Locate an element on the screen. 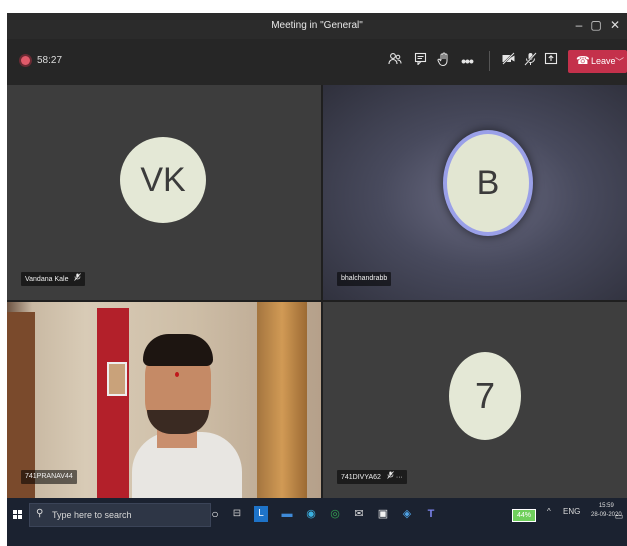  browser-icon: ◎ is located at coordinates (335, 514).